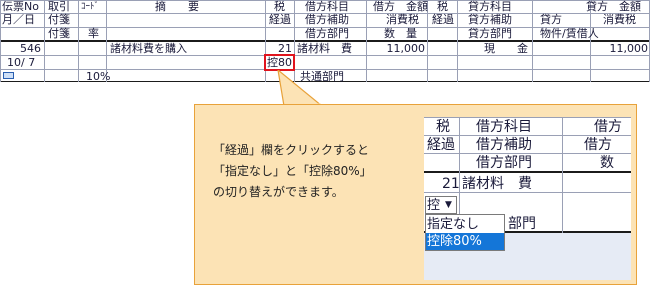 The image size is (650, 292). Describe the element at coordinates (21, 63) in the screenshot. I see `cell-date: 10/ 7` at that location.